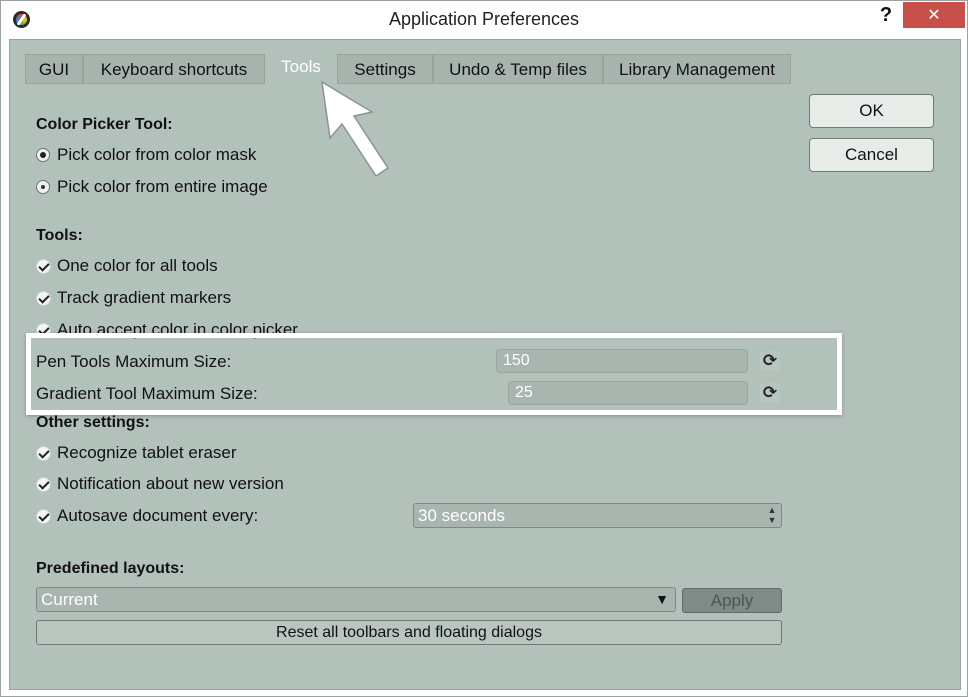  I want to click on pen-size-field: 150, so click(622, 361).